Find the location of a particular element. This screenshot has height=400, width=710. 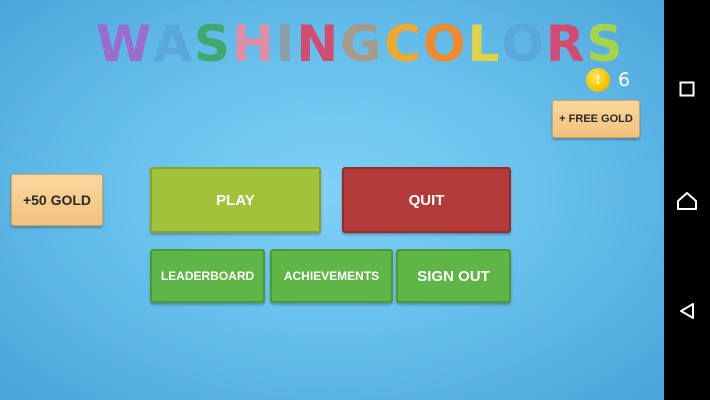

android-navigation-bar is located at coordinates (687, 200).